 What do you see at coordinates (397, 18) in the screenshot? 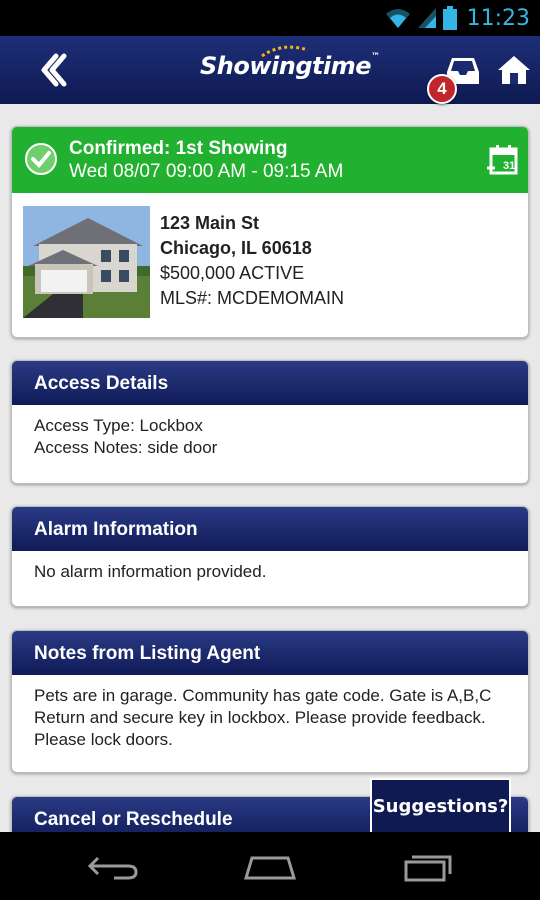
I see `wifi-icon` at bounding box center [397, 18].